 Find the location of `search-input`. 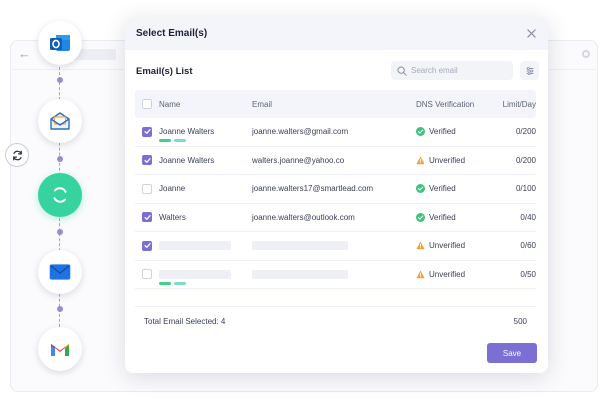

search-input is located at coordinates (456, 70).